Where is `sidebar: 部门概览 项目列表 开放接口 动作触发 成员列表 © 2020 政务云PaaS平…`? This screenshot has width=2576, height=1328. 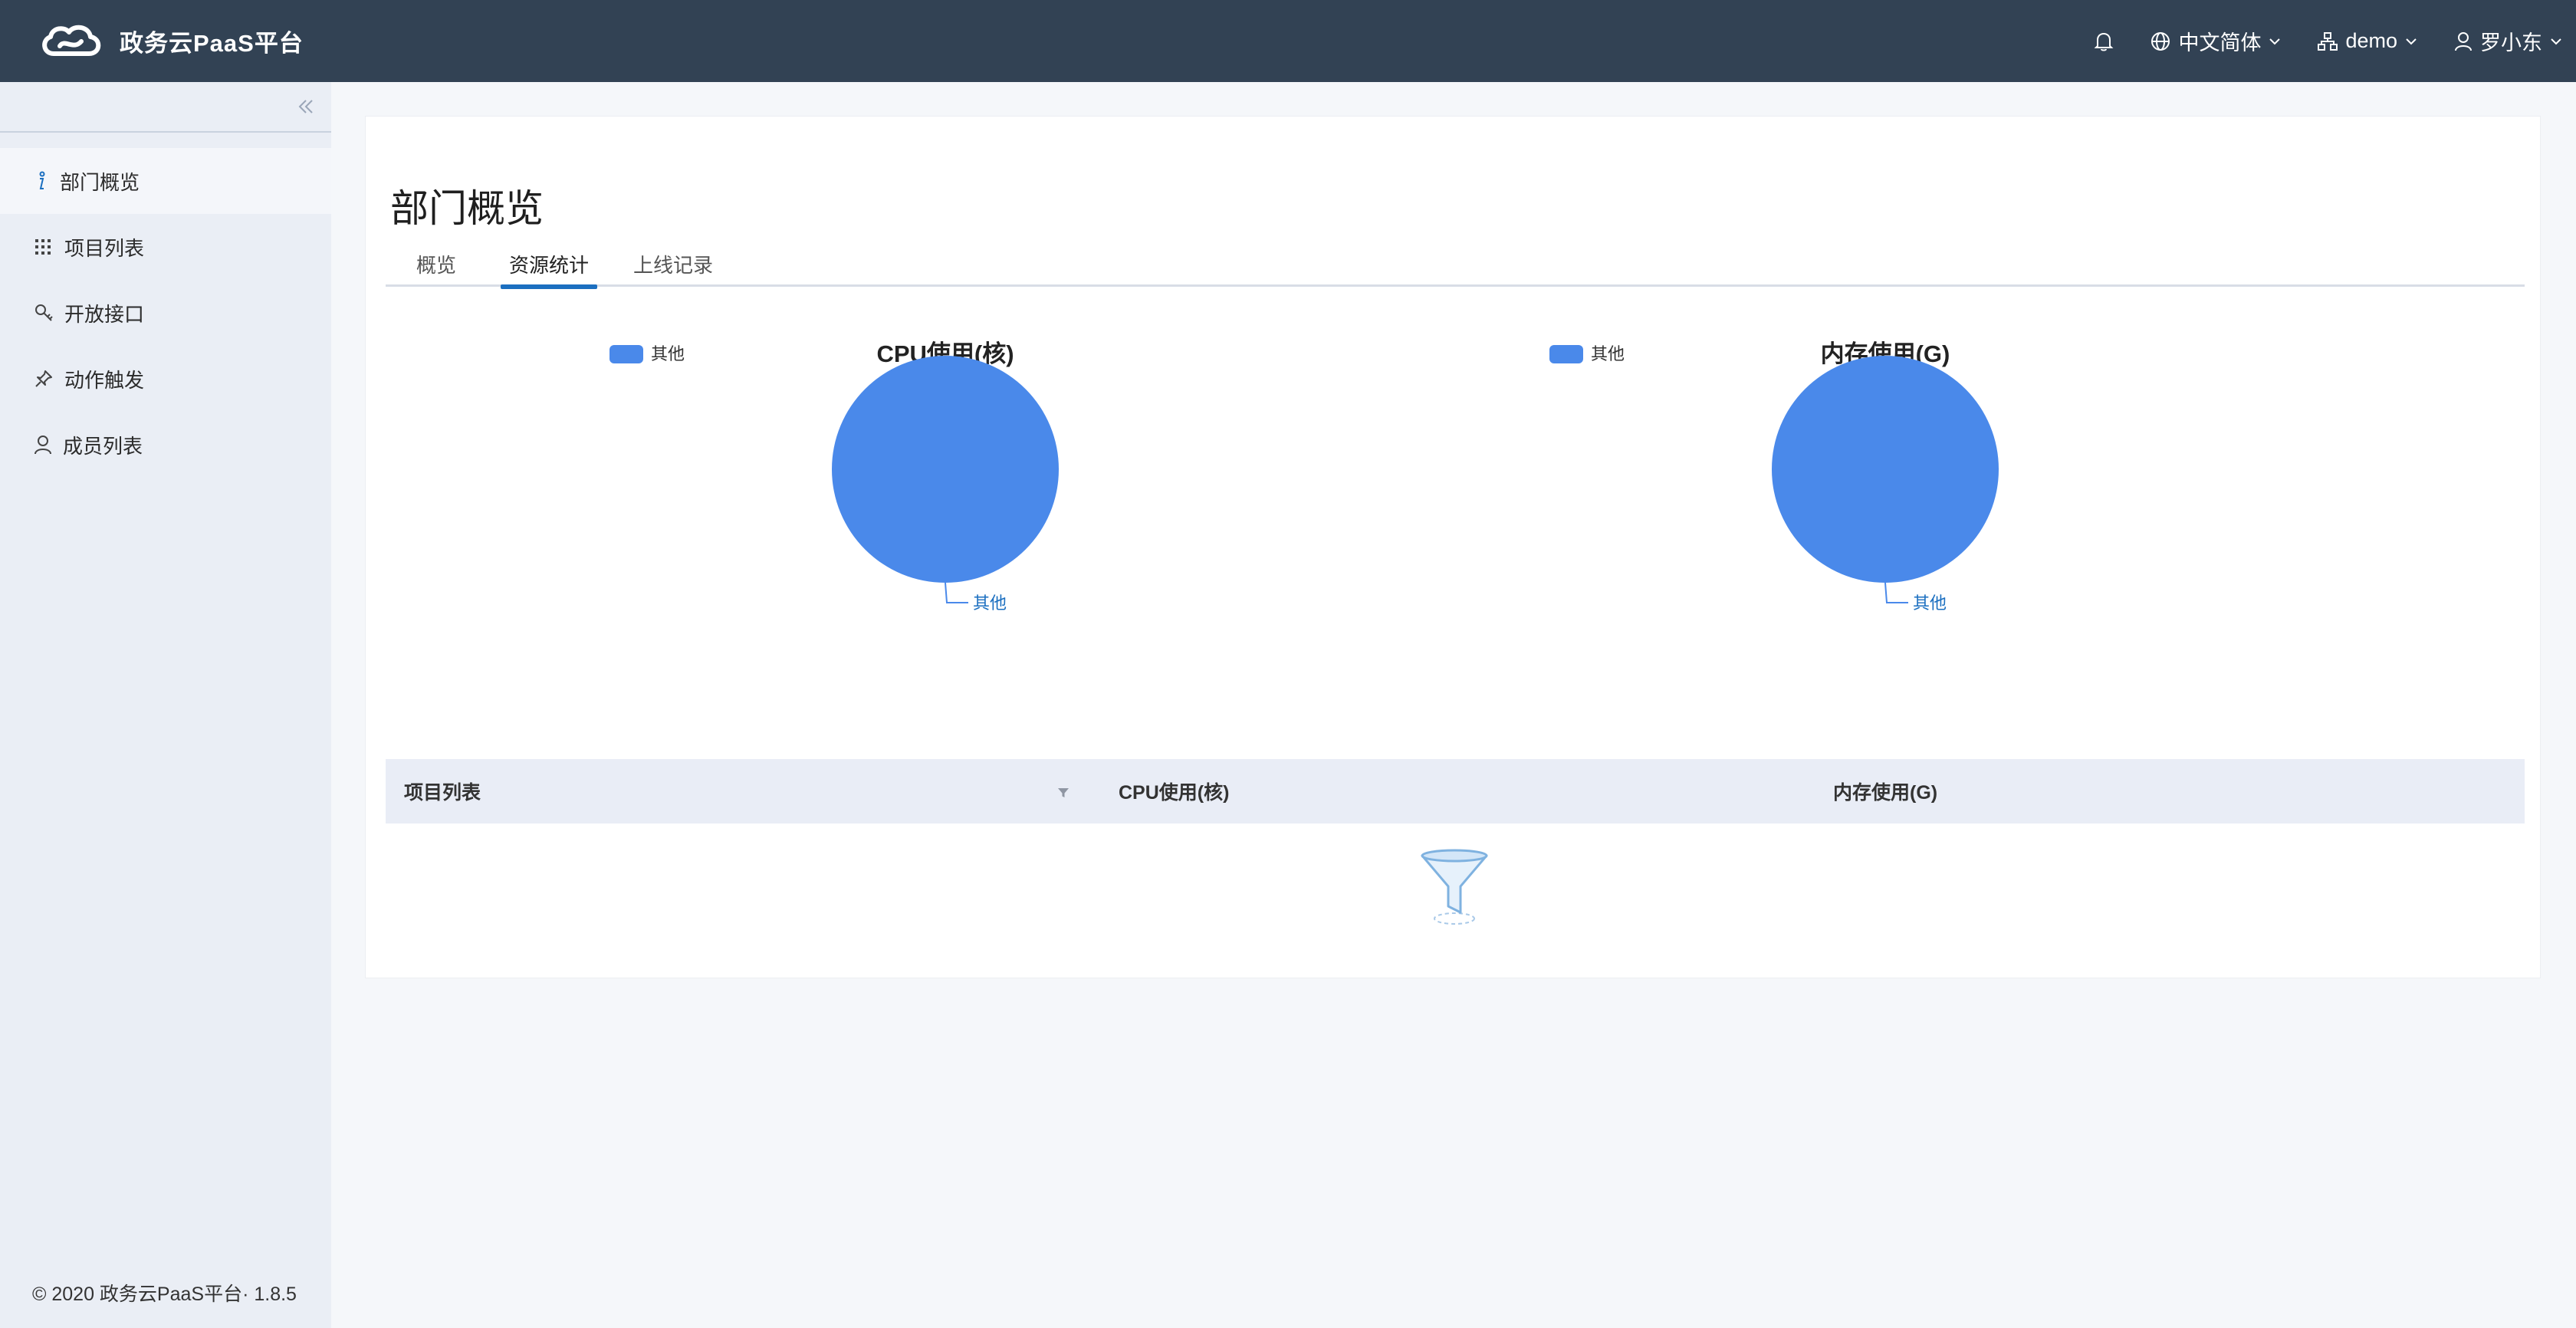 sidebar: 部门概览 项目列表 开放接口 动作触发 成员列表 © 2020 政务云PaaS平… is located at coordinates (166, 705).